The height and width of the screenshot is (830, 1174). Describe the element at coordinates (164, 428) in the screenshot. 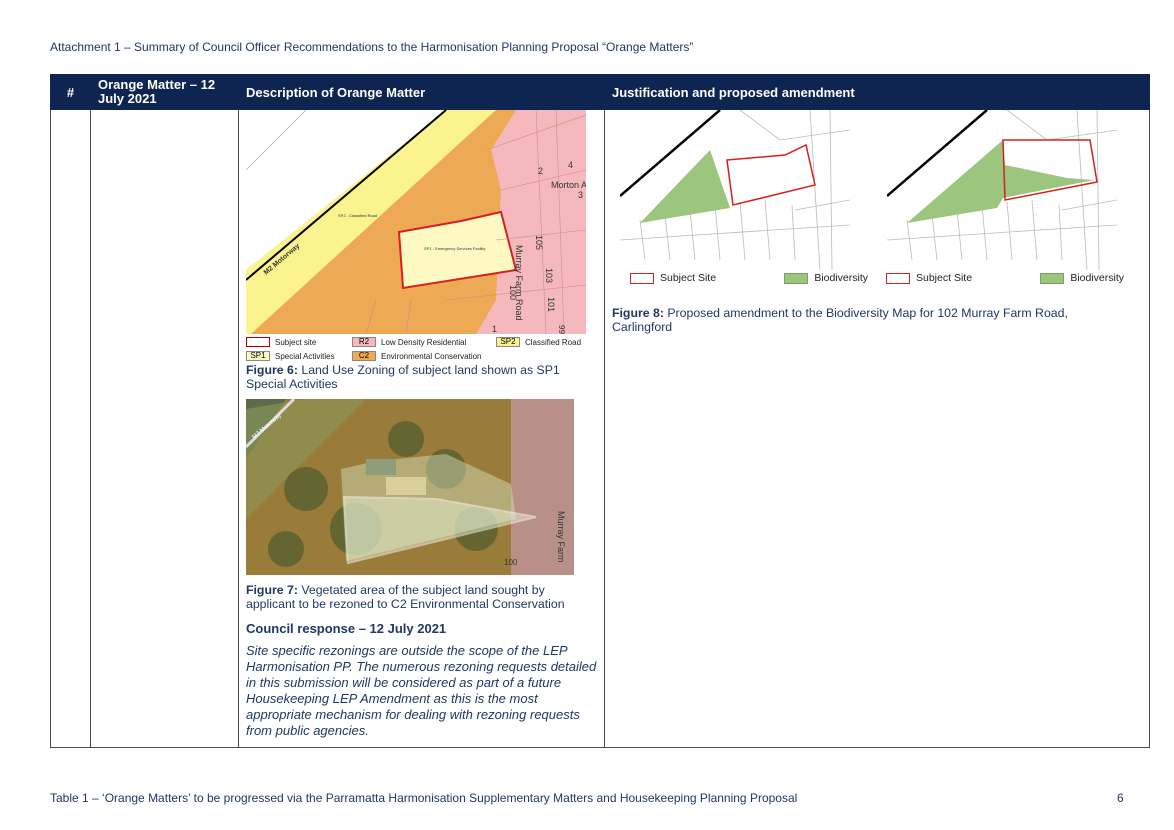

I see `orange-matter-cell` at that location.